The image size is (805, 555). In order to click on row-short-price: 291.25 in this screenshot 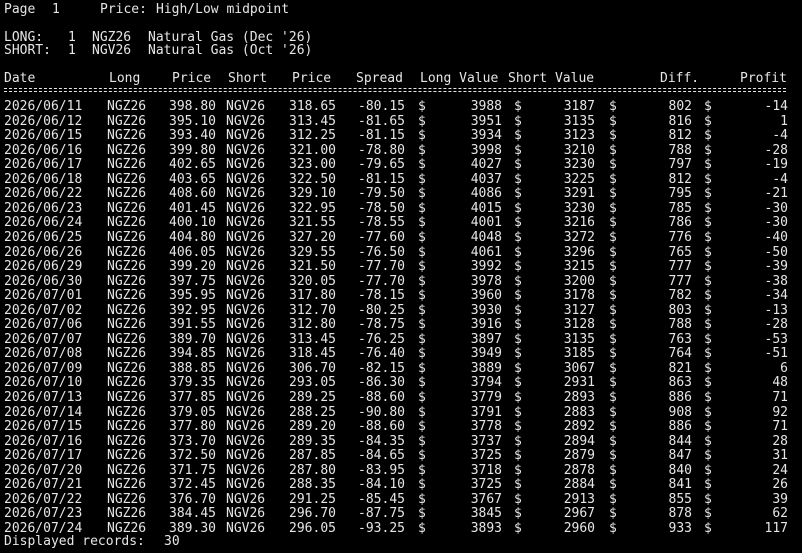, I will do `click(312, 499)`.